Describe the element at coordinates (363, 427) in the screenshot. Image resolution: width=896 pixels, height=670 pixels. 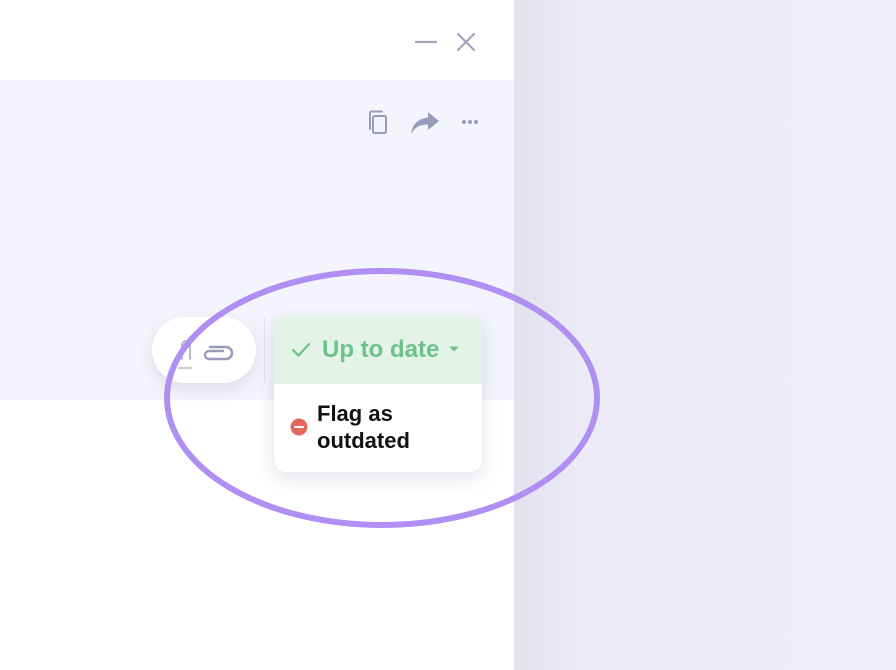
I see `flag-outdated-label: Flag as outdated` at that location.